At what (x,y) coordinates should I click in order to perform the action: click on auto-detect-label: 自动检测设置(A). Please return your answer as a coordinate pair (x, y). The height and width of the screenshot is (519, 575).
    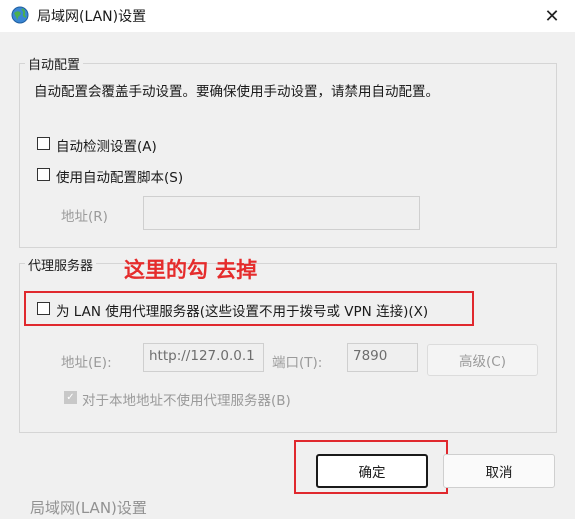
    Looking at the image, I should click on (106, 145).